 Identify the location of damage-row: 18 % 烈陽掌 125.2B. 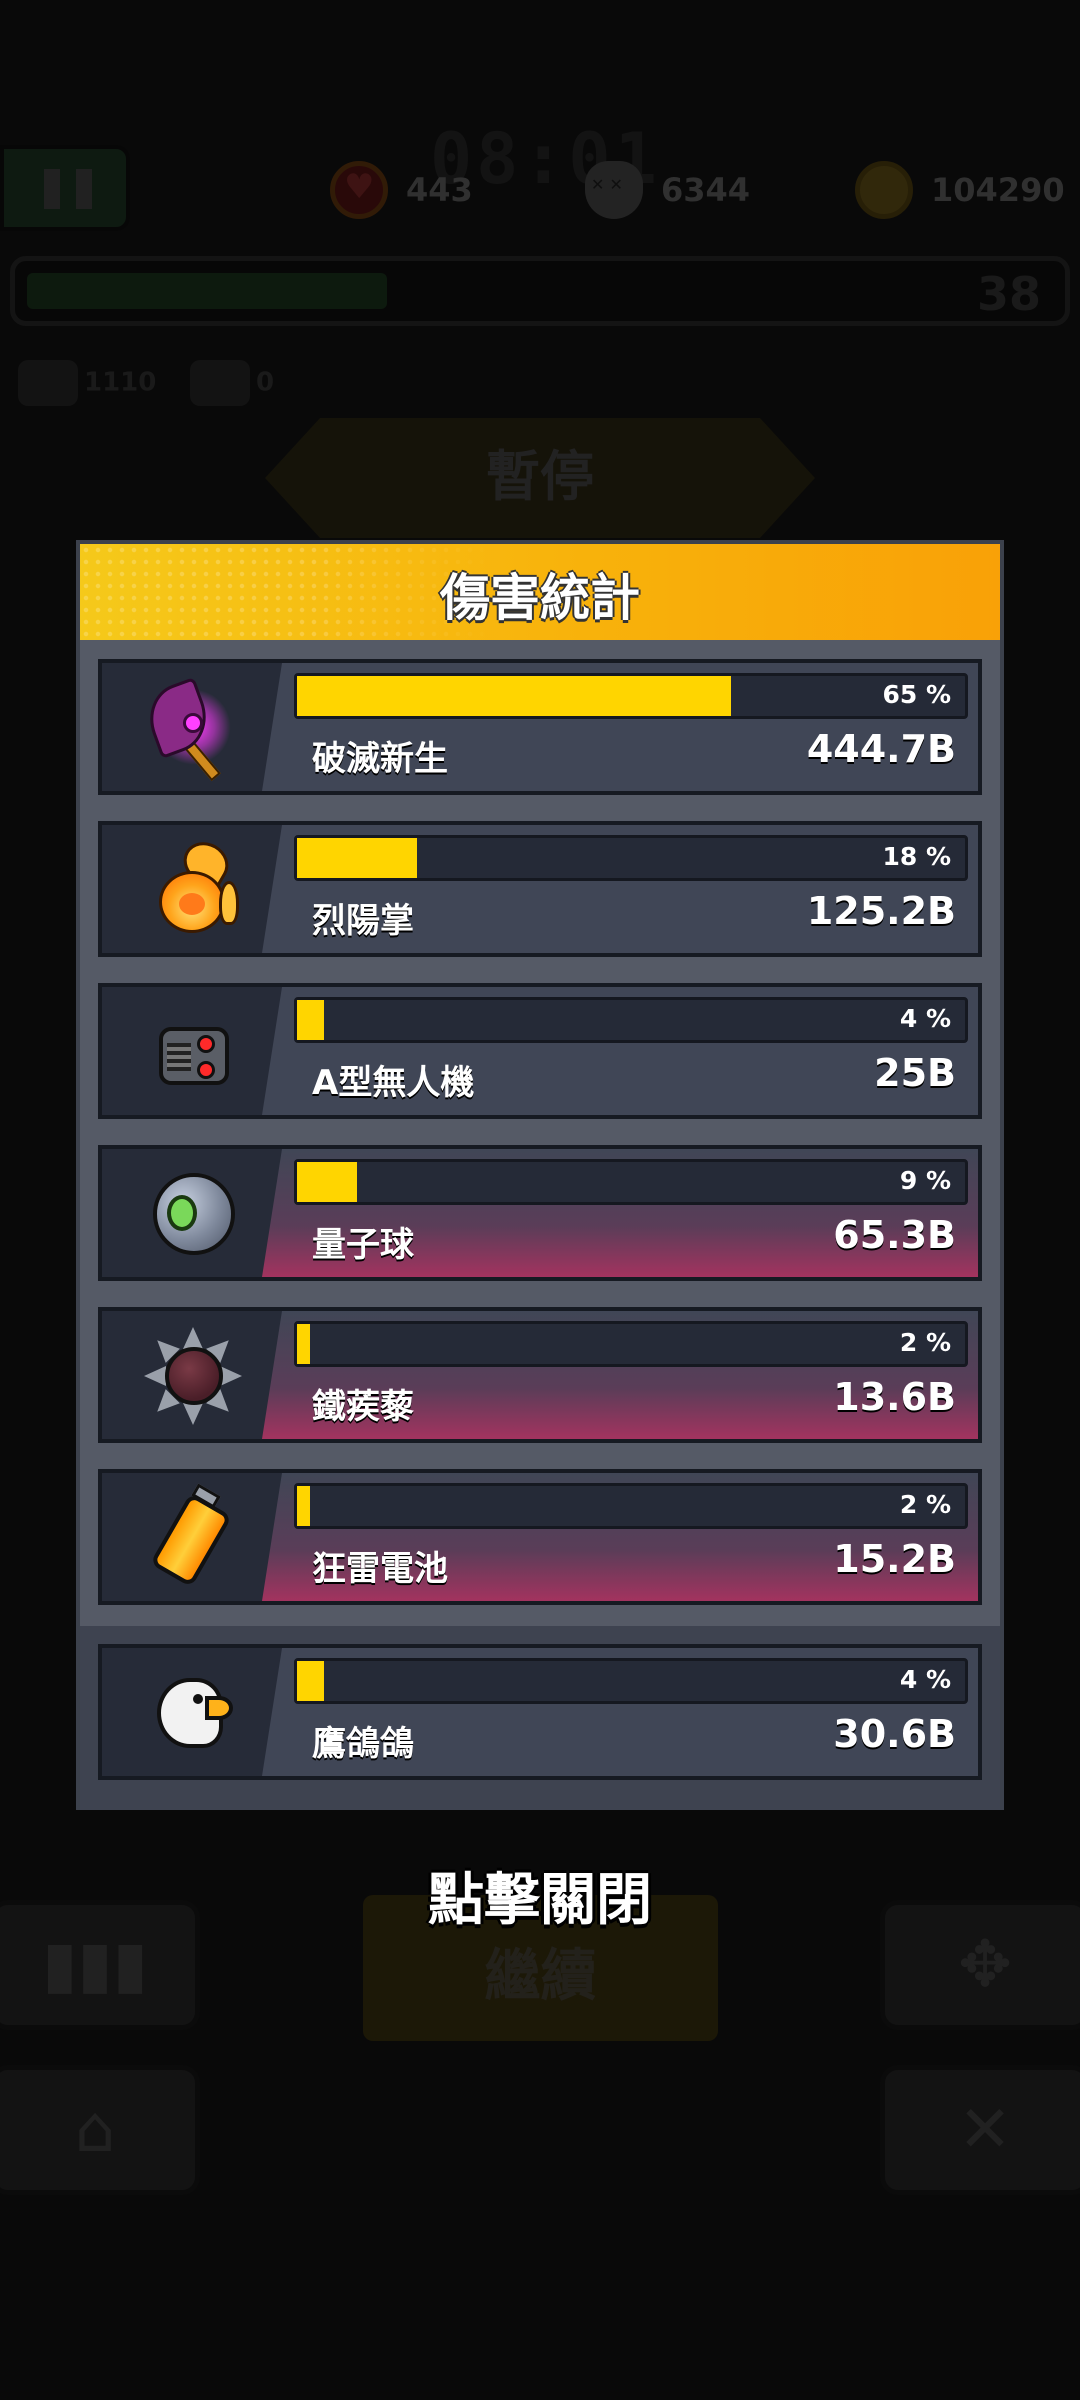
(540, 889).